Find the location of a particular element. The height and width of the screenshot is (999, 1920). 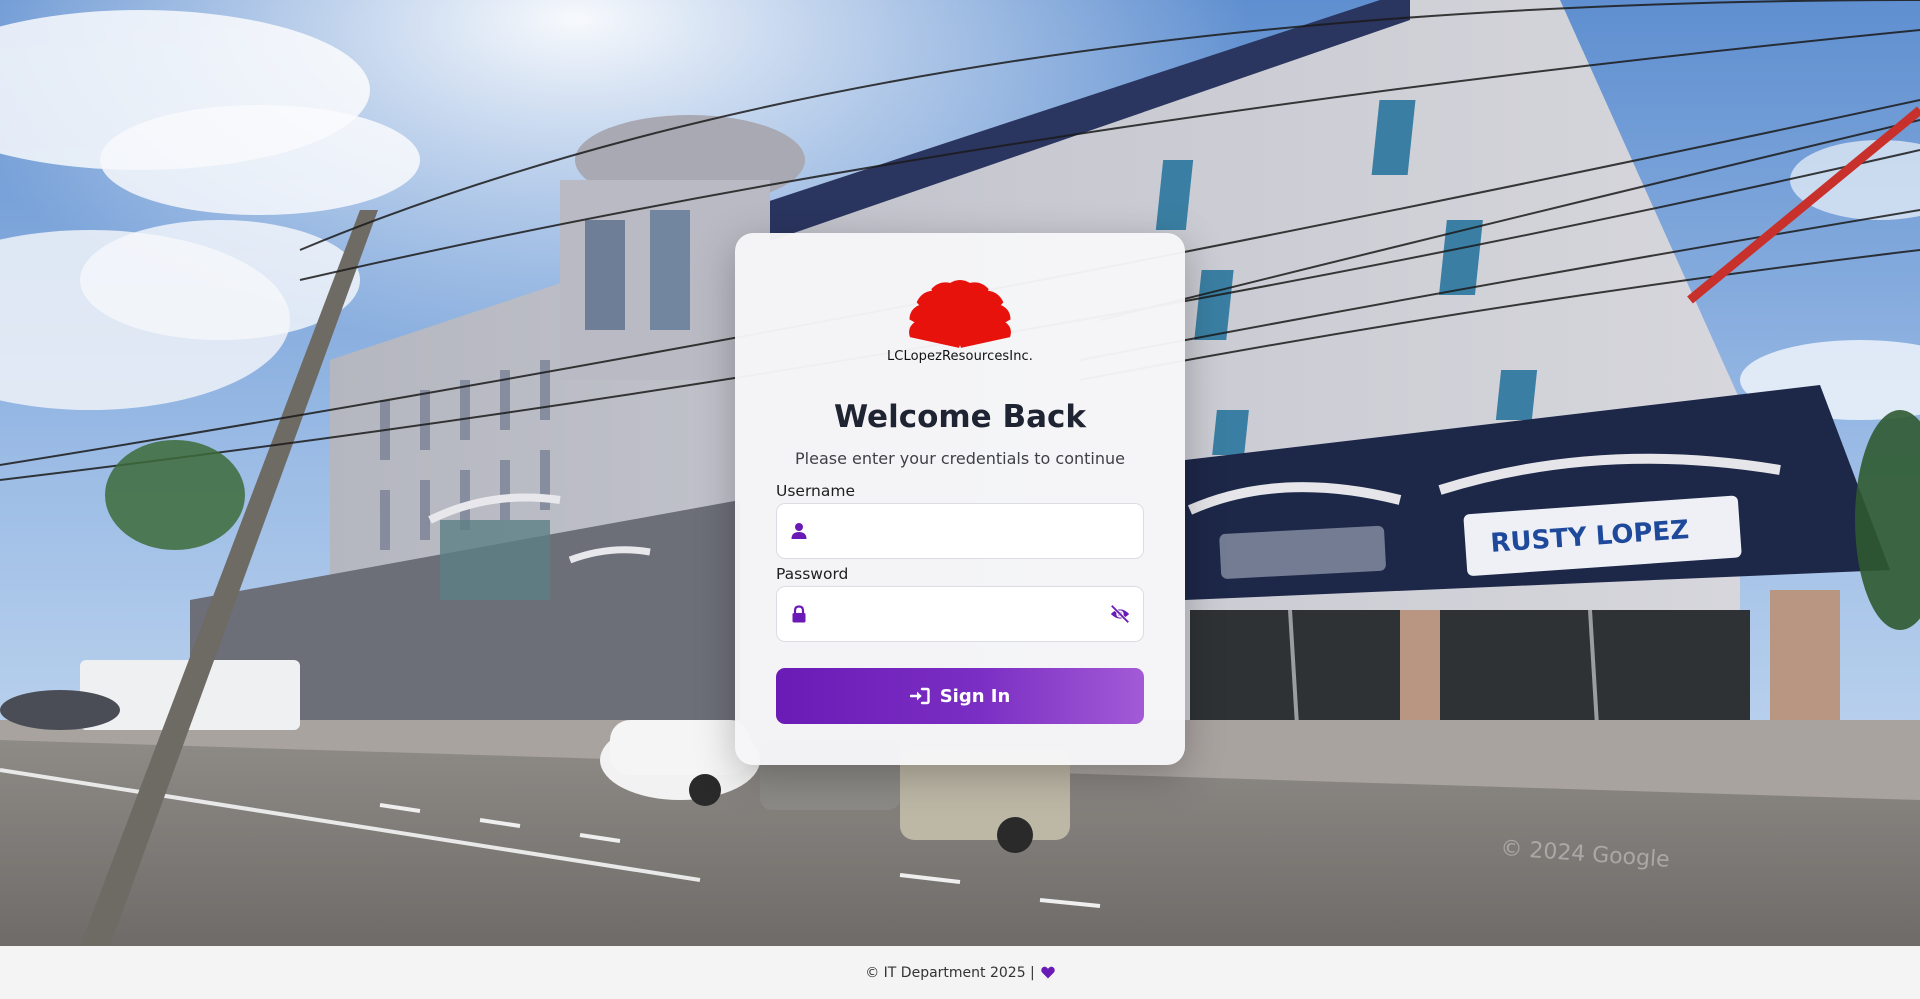

sign-in-label: Sign In is located at coordinates (975, 696).